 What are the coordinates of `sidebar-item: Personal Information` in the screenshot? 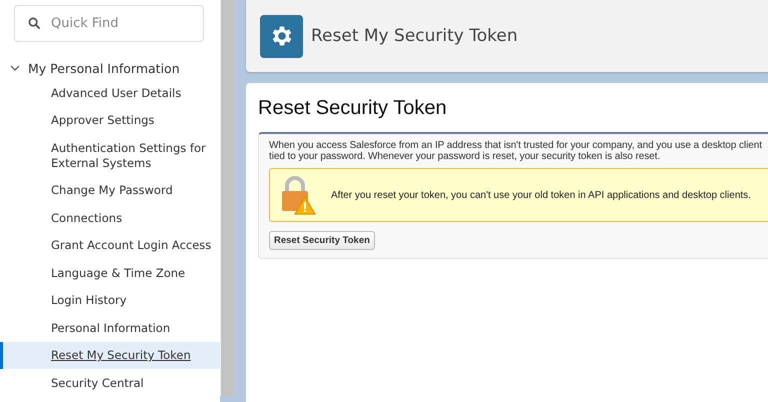 It's located at (110, 328).